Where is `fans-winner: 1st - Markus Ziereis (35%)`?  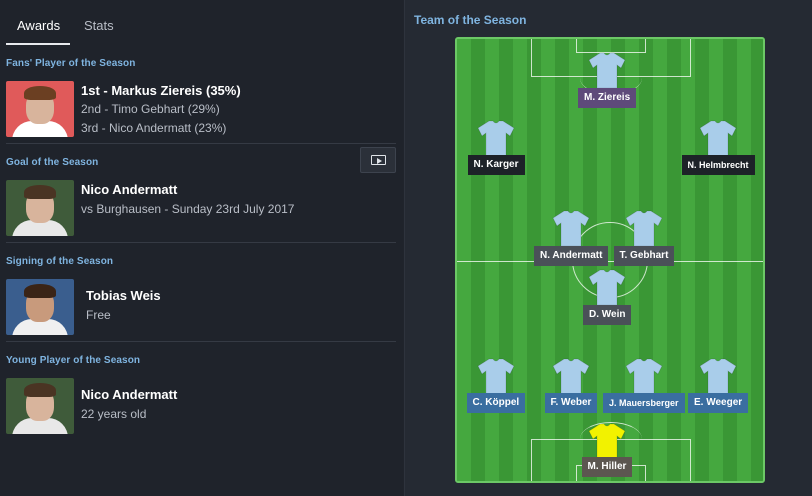
fans-winner: 1st - Markus Ziereis (35%) is located at coordinates (161, 90).